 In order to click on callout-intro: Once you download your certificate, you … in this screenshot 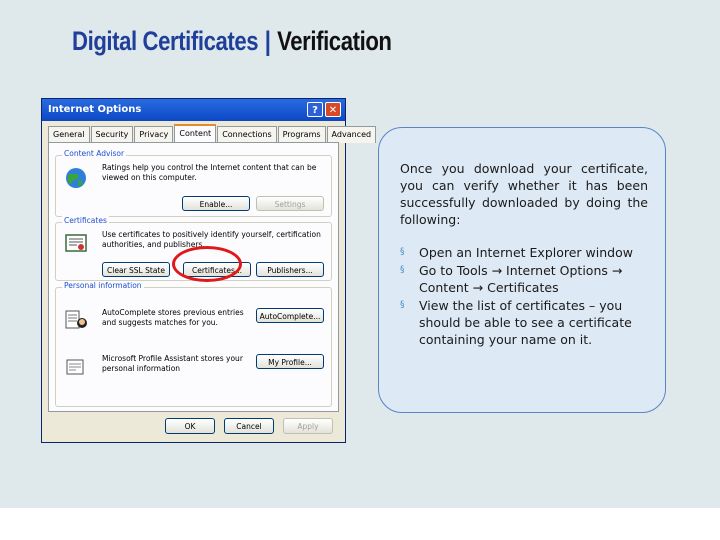, I will do `click(524, 194)`.